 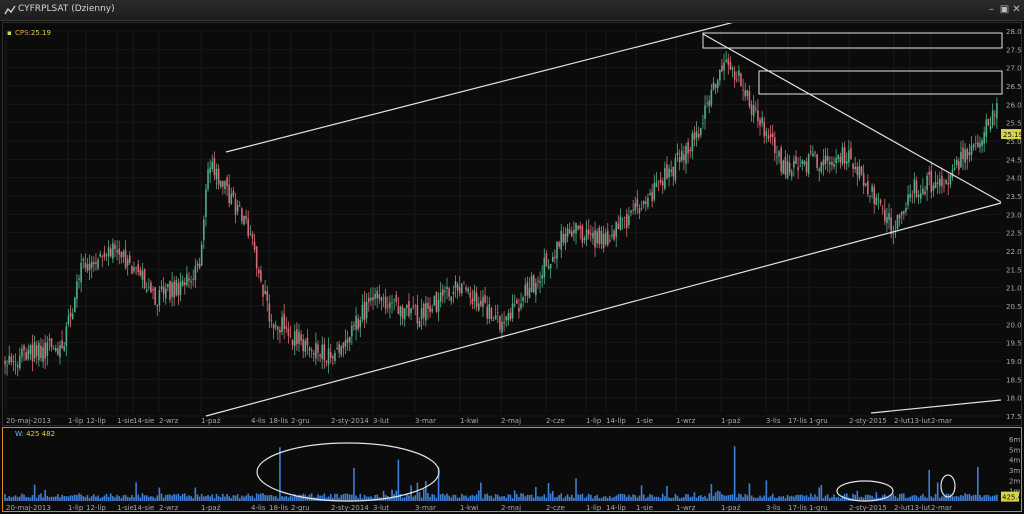 What do you see at coordinates (1014, 461) in the screenshot?
I see `volume-y-tick-label: 4m` at bounding box center [1014, 461].